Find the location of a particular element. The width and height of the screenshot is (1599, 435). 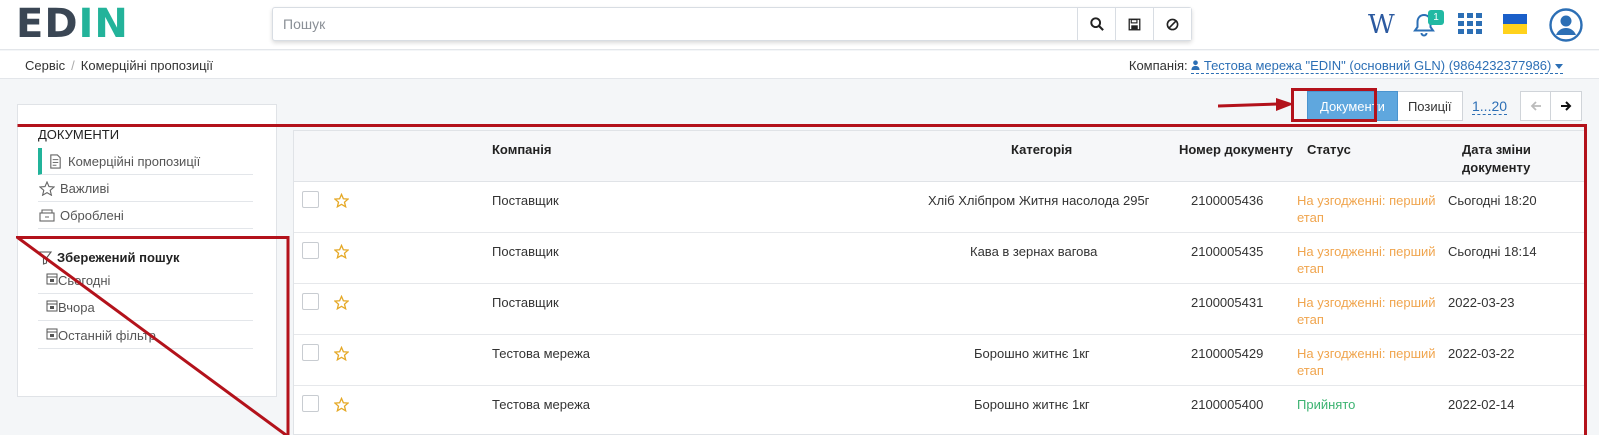

pagination is located at coordinates (1551, 106).